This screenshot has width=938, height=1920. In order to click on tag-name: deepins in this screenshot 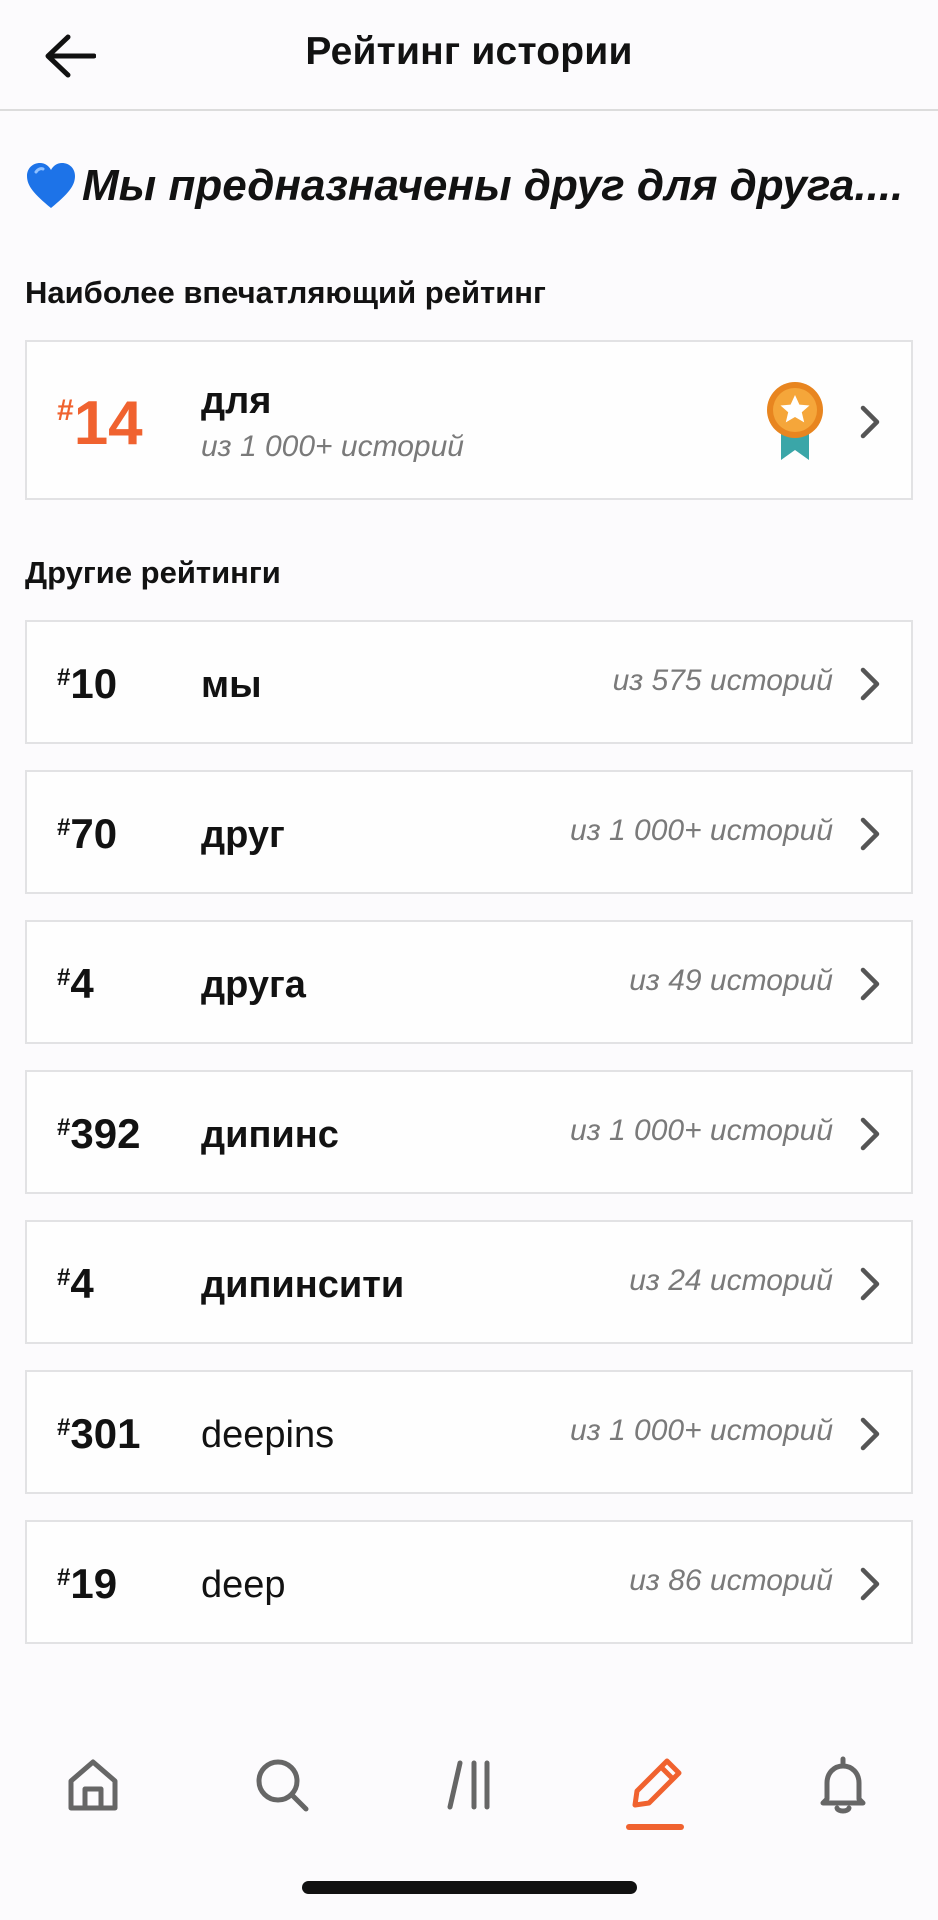, I will do `click(268, 1435)`.